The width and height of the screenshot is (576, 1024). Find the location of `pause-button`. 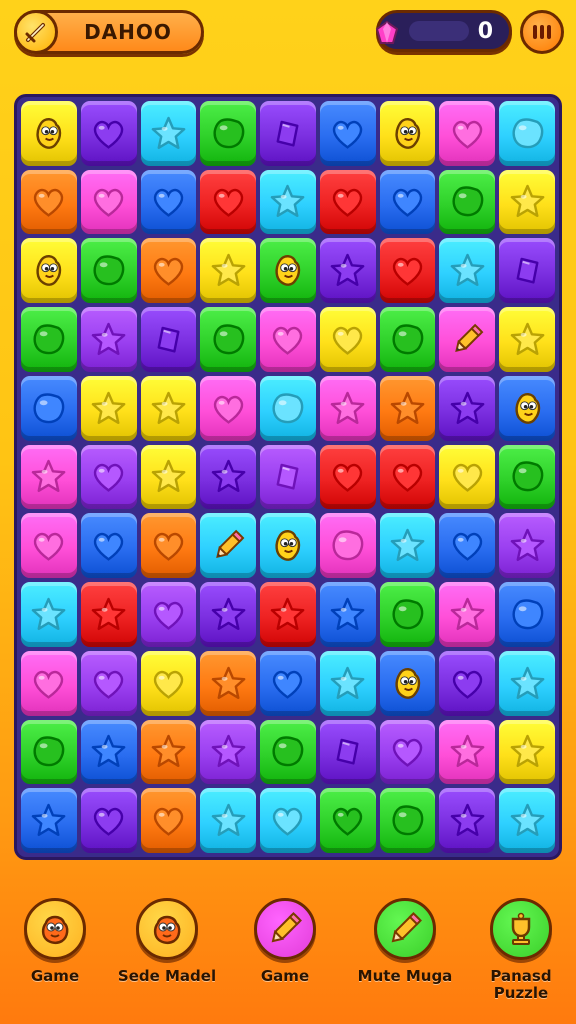

pause-button is located at coordinates (542, 32).